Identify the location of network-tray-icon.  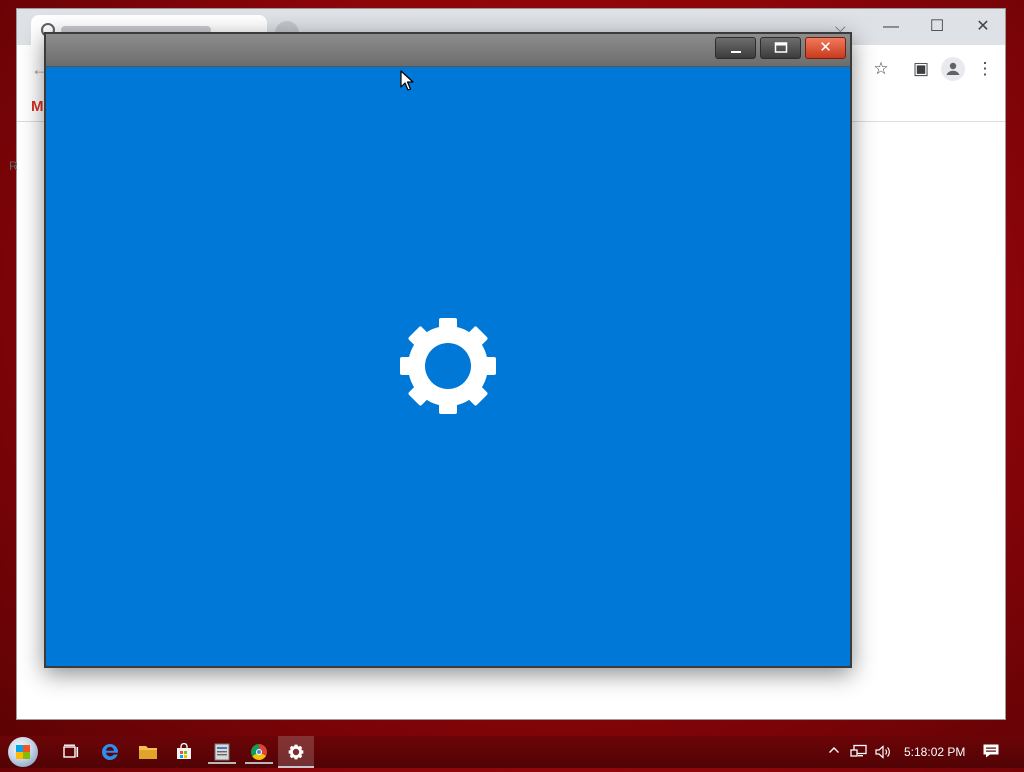
(859, 753).